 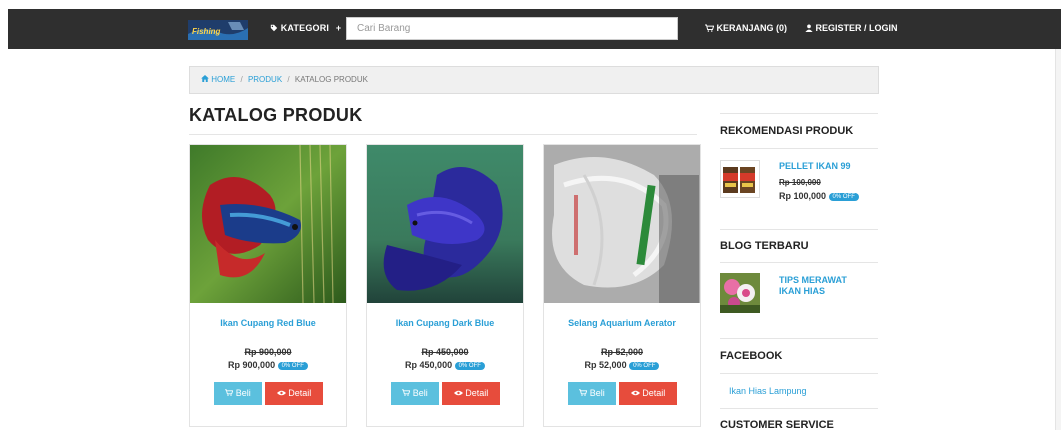 What do you see at coordinates (268, 352) in the screenshot?
I see `product-old-price: Rp 900,000` at bounding box center [268, 352].